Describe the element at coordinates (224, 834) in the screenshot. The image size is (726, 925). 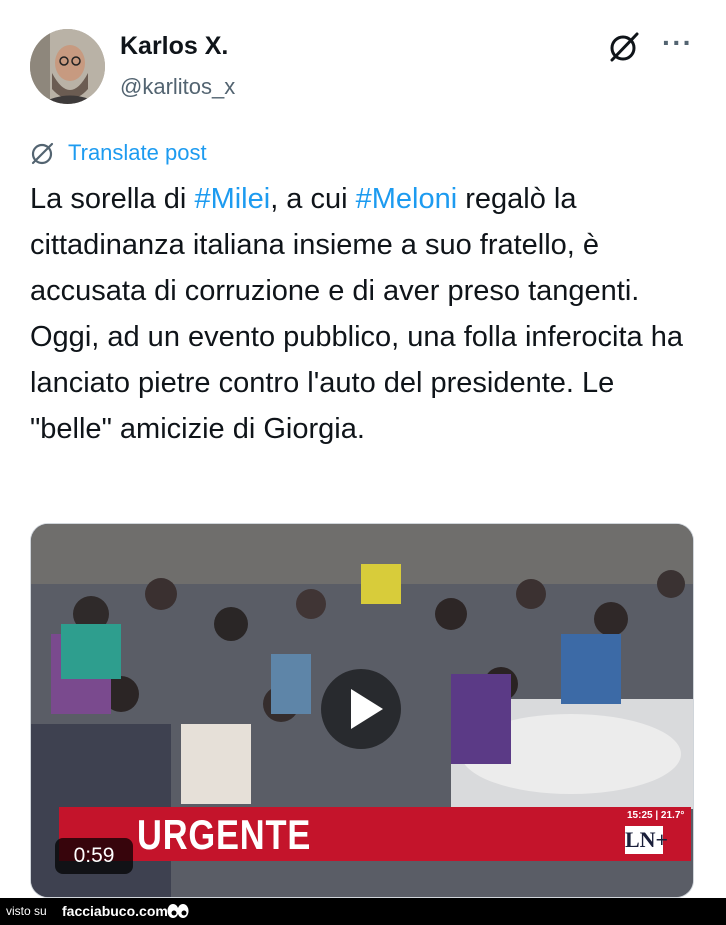
I see `banner-text: URGENTE` at that location.